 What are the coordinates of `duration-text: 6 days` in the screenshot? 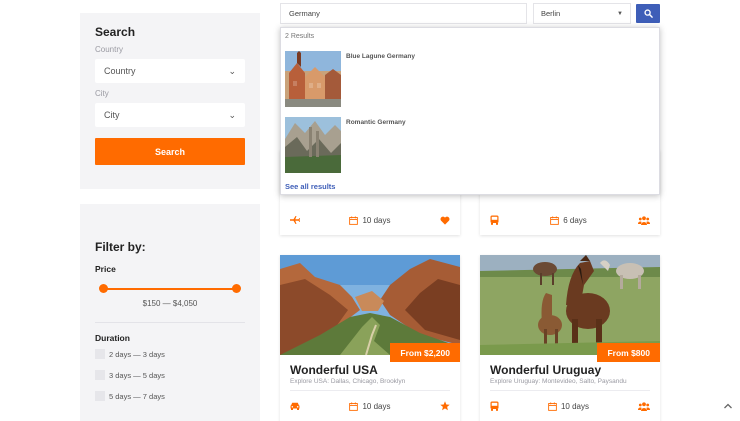 It's located at (575, 220).